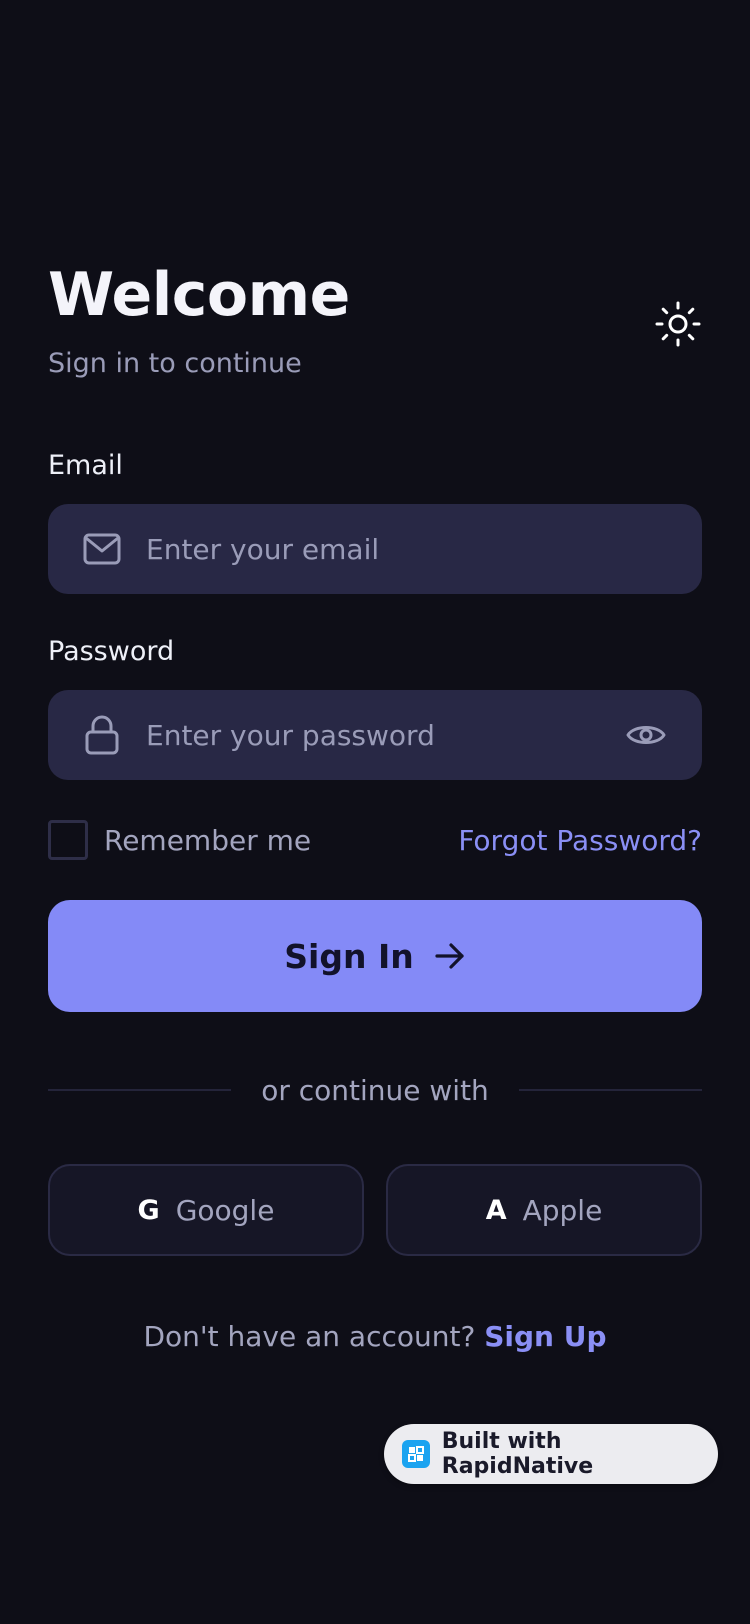 Image resolution: width=750 pixels, height=1624 pixels. Describe the element at coordinates (140, 1090) in the screenshot. I see `divider-line-left` at that location.